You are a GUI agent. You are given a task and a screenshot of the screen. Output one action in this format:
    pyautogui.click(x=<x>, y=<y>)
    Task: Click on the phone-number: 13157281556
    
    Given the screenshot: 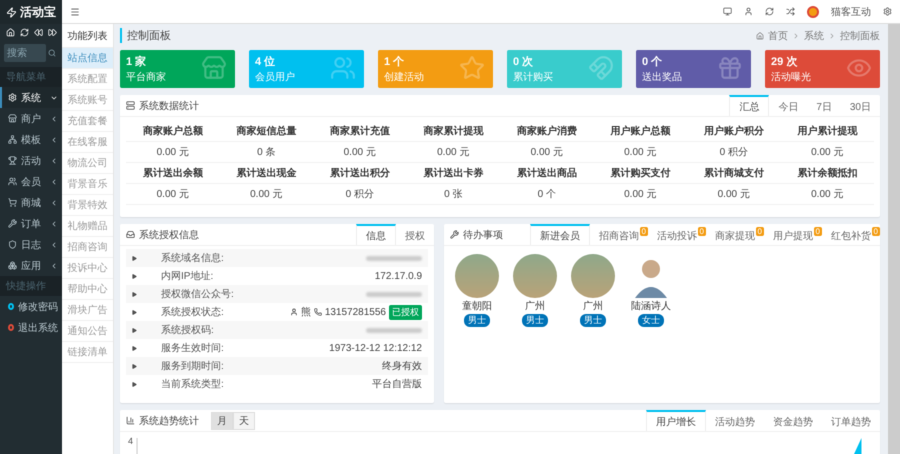 What is the action you would take?
    pyautogui.click(x=355, y=312)
    